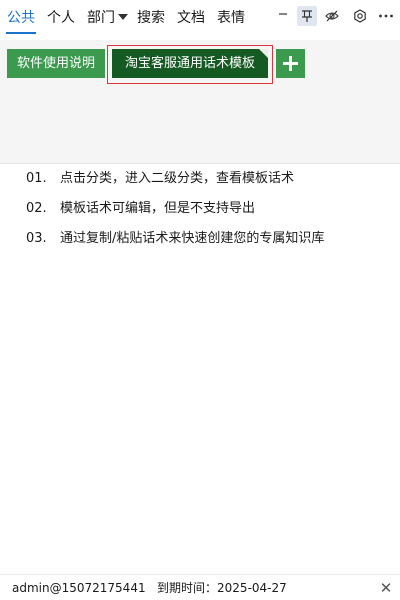  What do you see at coordinates (101, 18) in the screenshot?
I see `tab-department-label: 部门` at bounding box center [101, 18].